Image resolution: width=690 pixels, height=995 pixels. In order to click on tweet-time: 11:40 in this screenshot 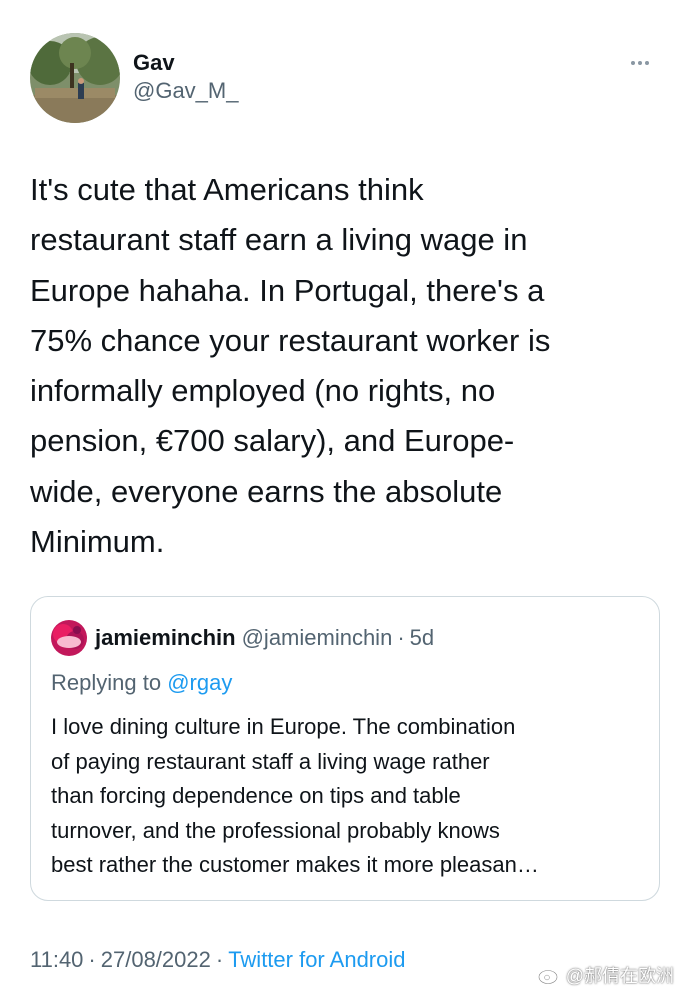, I will do `click(56, 959)`.